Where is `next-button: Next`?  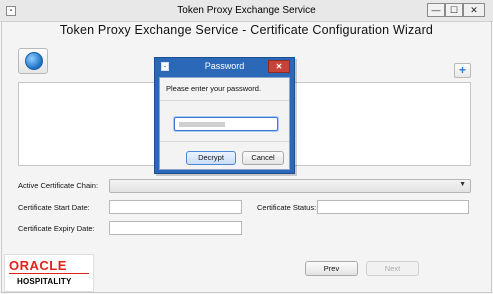 next-button: Next is located at coordinates (392, 268).